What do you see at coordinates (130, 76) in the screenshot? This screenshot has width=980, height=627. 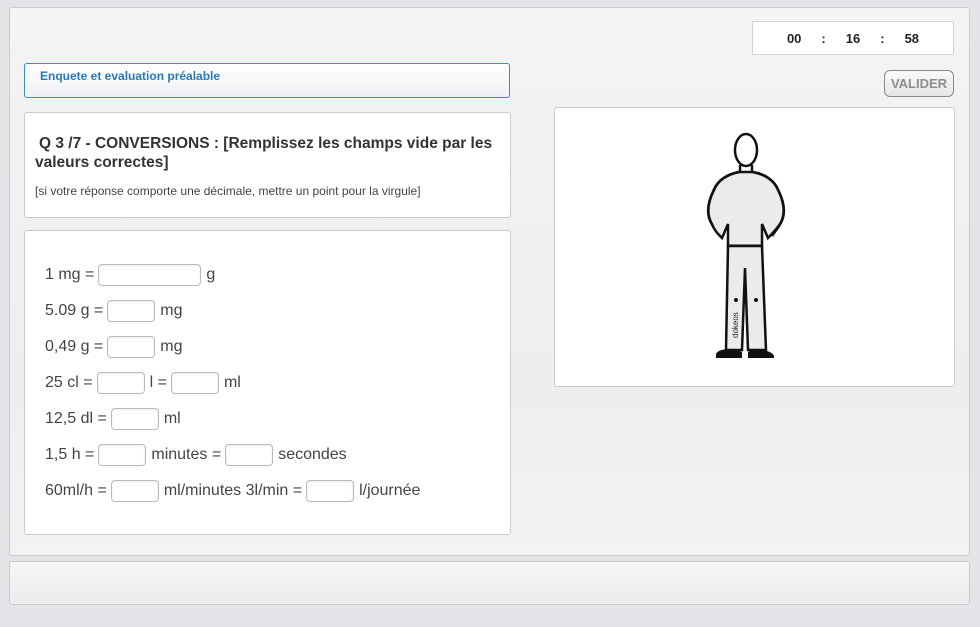 I see `subject-label: Enquete et evaluation préalable` at bounding box center [130, 76].